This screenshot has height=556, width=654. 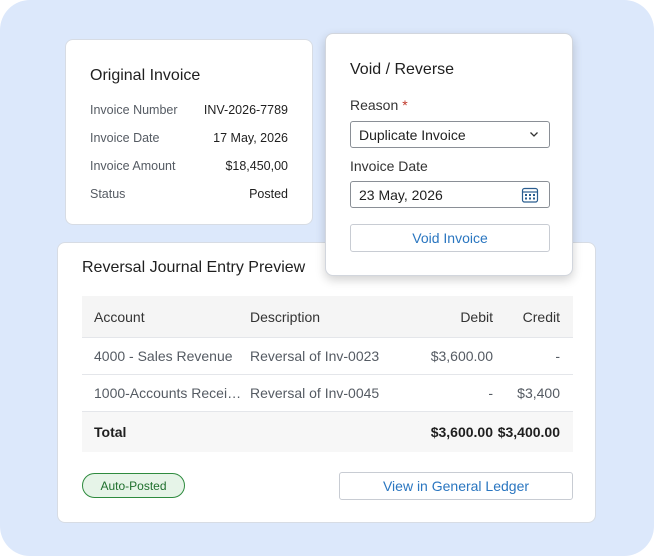 What do you see at coordinates (327, 316) in the screenshot?
I see `table-header: Account Description Debit Credit` at bounding box center [327, 316].